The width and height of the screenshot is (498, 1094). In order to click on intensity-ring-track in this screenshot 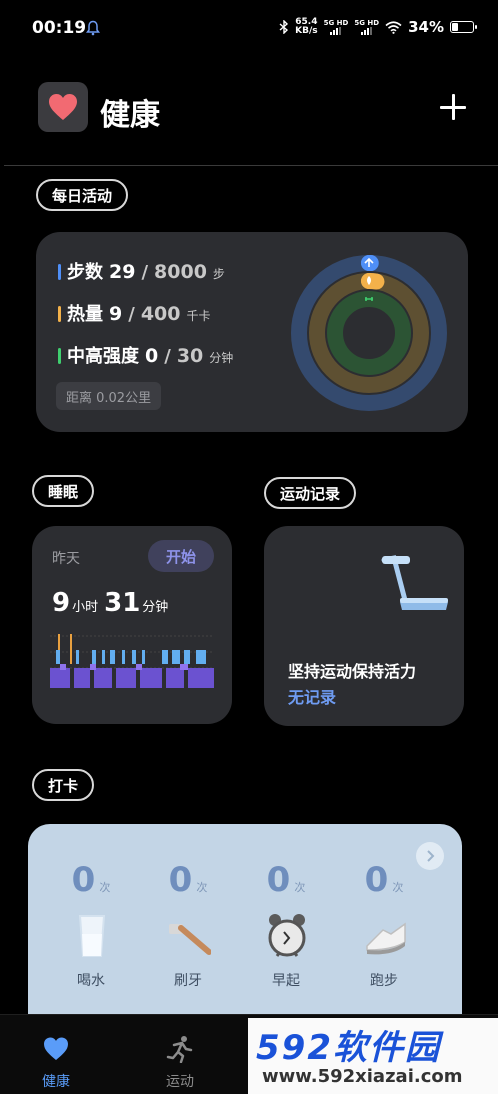, I will do `click(369, 333)`.